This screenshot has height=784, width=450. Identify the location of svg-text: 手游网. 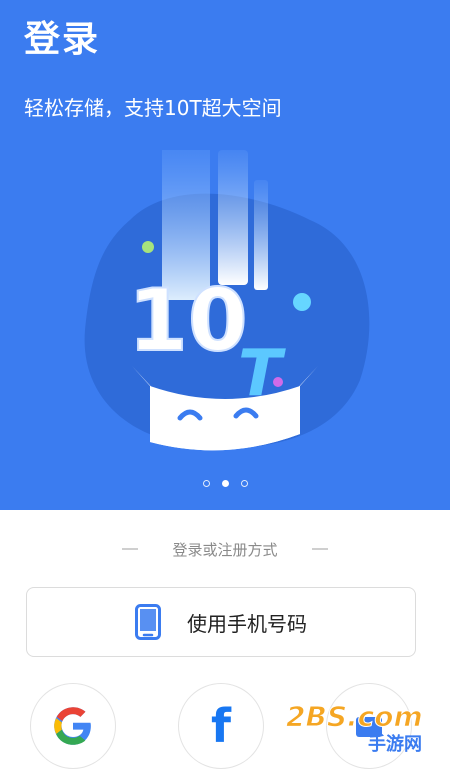
(395, 744).